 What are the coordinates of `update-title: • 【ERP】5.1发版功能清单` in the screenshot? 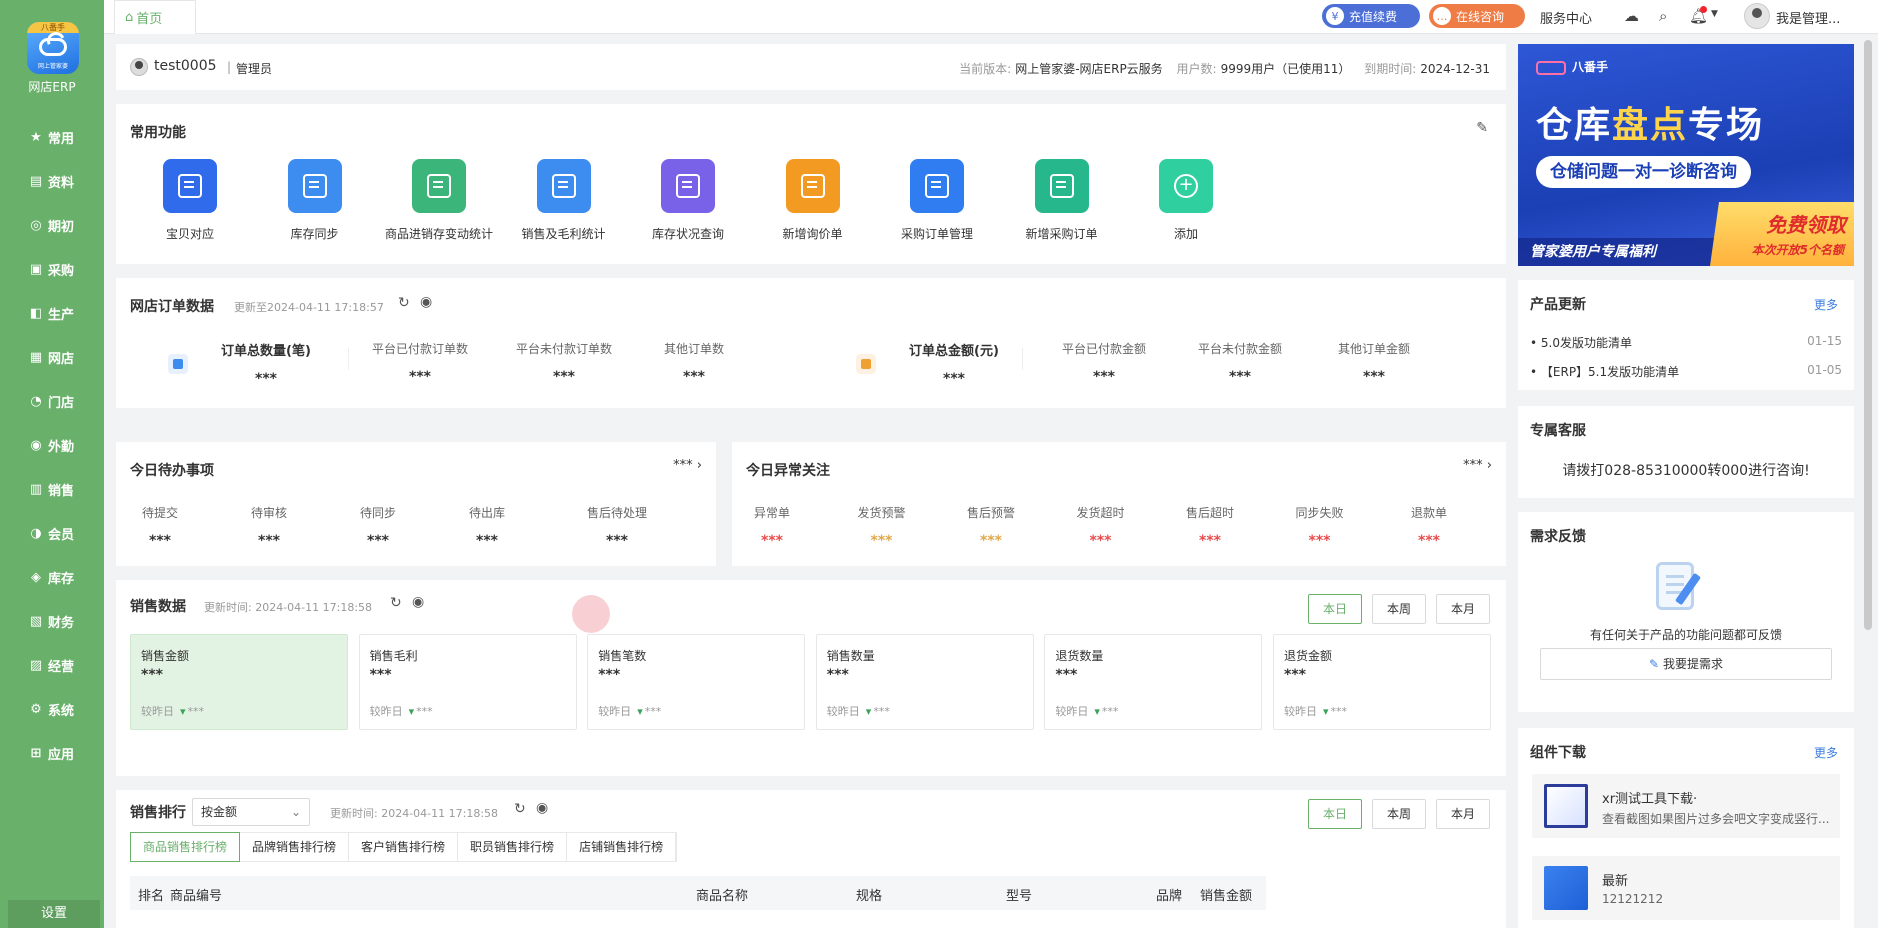 It's located at (1605, 372).